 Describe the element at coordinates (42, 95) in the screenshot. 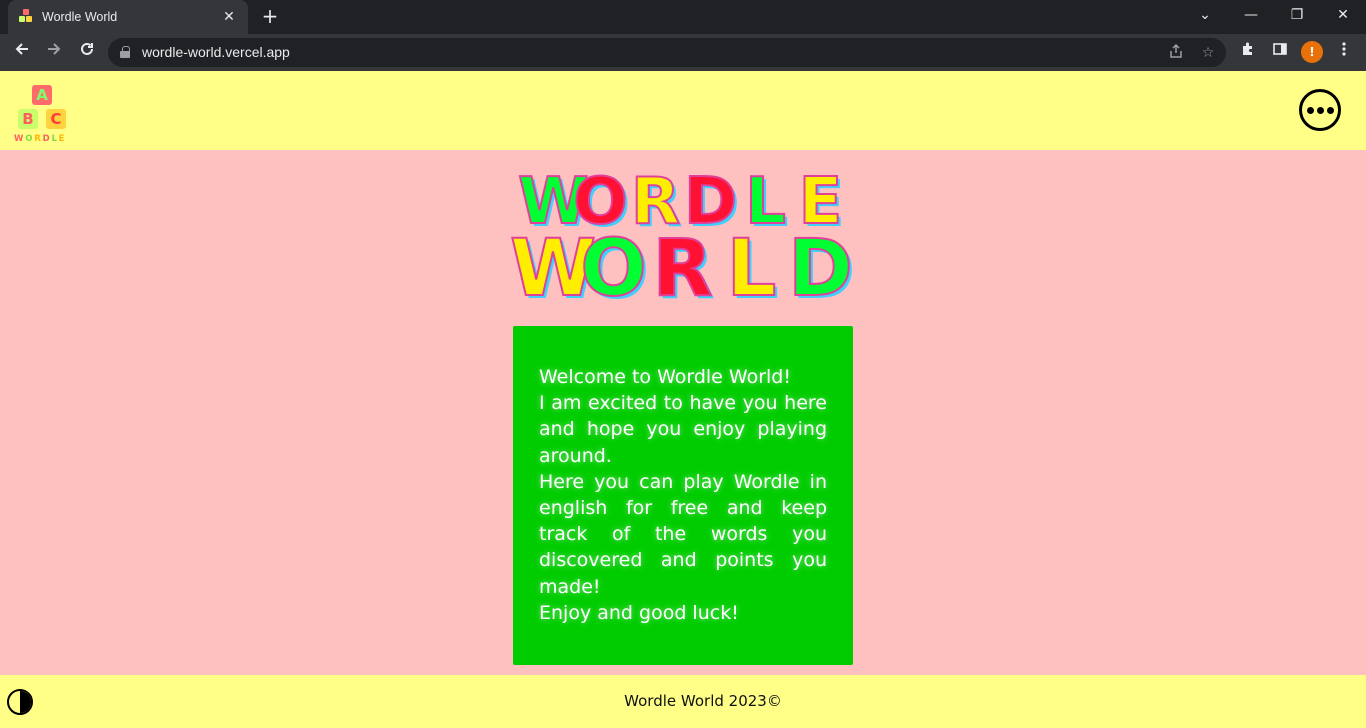

I see `logo-block-a: A` at that location.